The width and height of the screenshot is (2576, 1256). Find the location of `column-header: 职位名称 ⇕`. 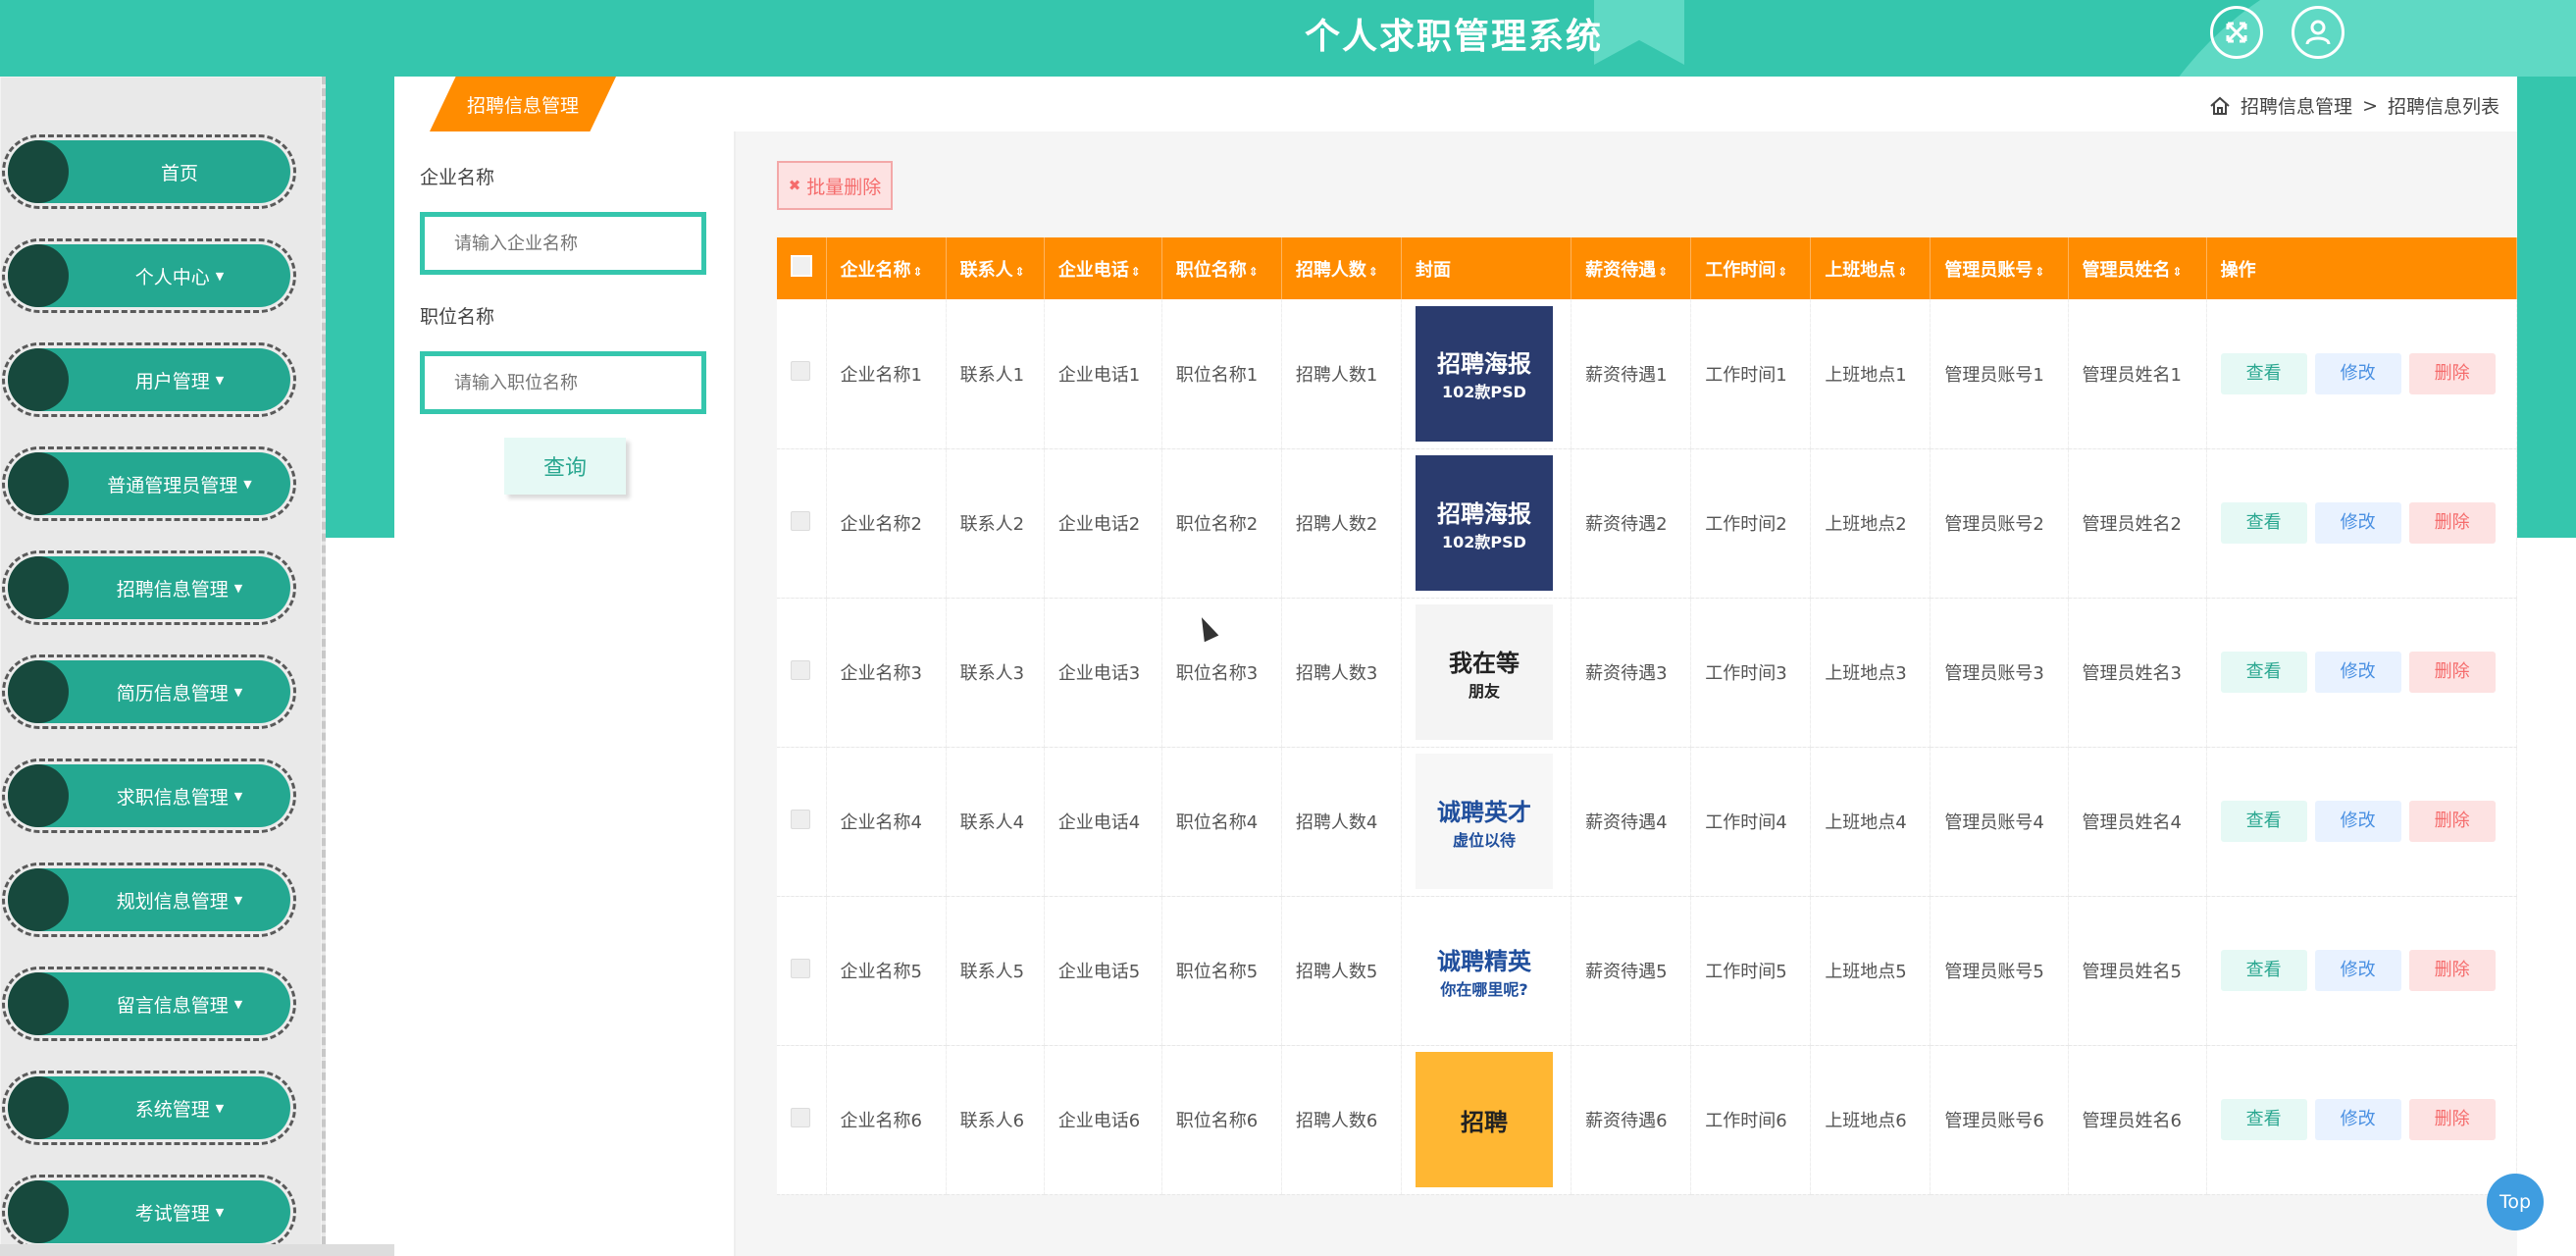

column-header: 职位名称 ⇕ is located at coordinates (1221, 268).